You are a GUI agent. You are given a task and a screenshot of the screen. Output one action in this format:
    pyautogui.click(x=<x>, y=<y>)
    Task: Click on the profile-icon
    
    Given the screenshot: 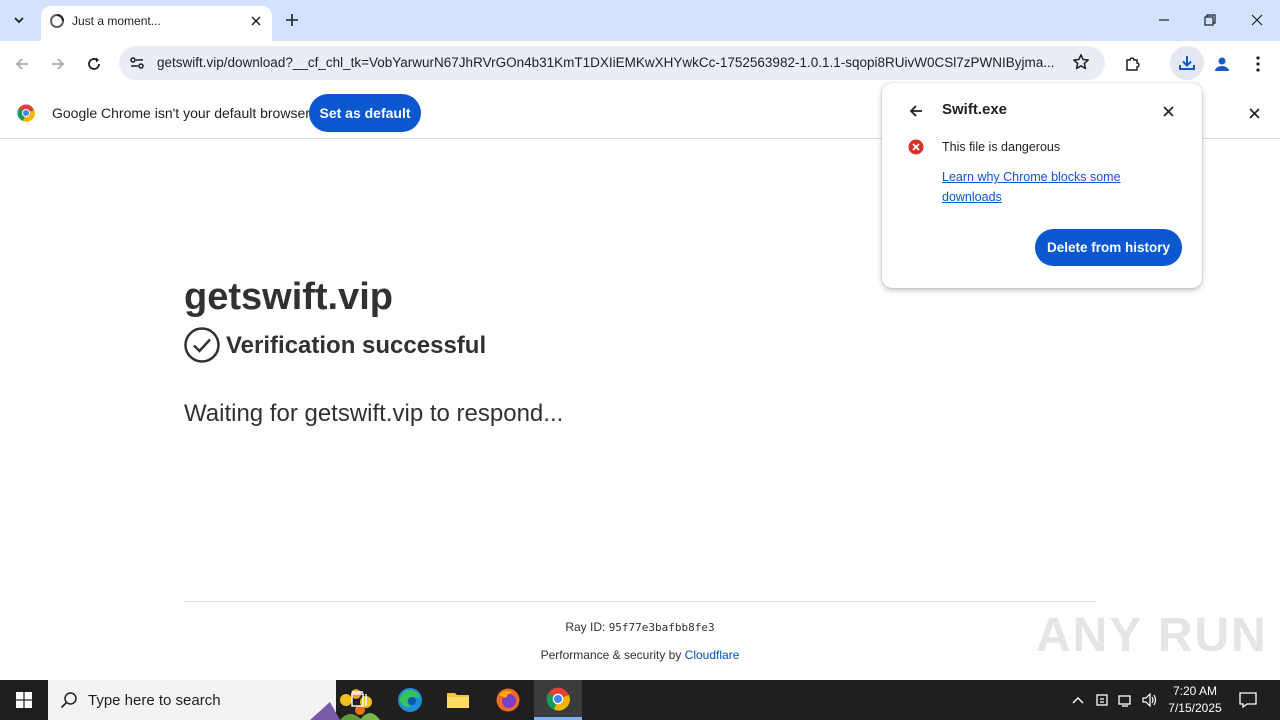 What is the action you would take?
    pyautogui.click(x=1222, y=64)
    